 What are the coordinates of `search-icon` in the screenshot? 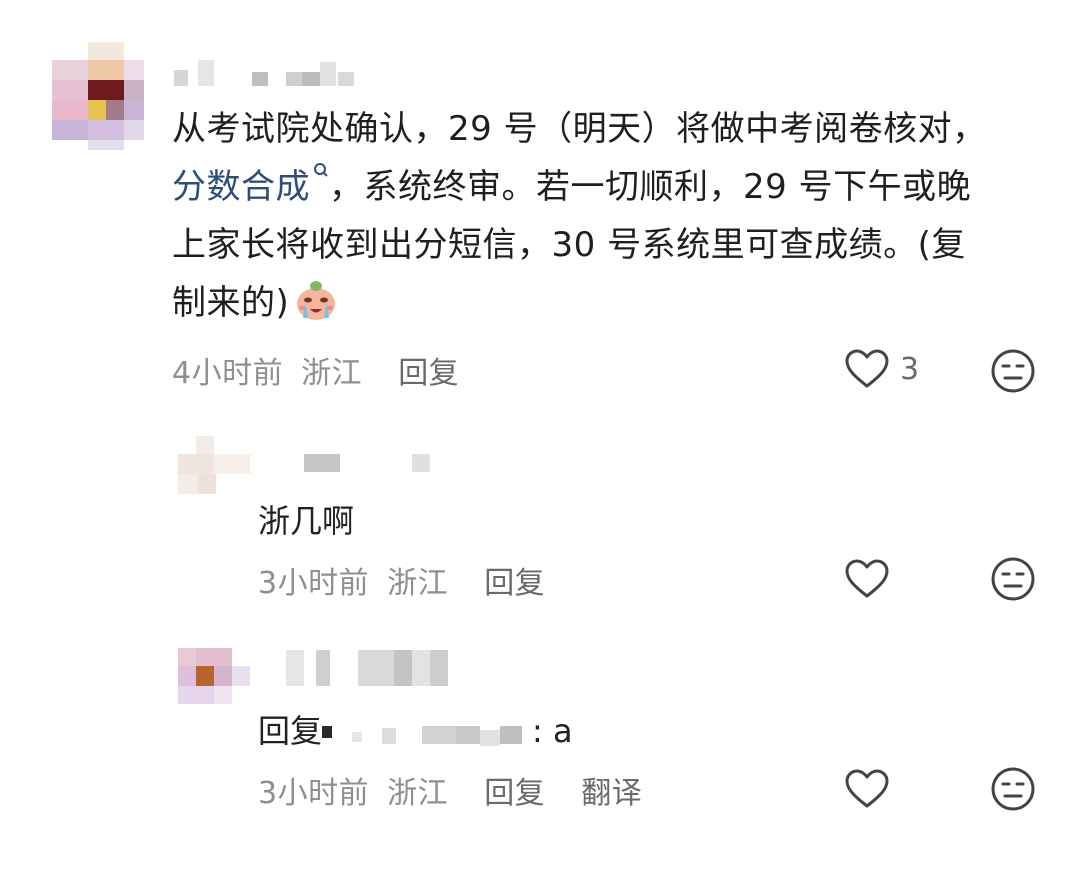 It's located at (321, 172).